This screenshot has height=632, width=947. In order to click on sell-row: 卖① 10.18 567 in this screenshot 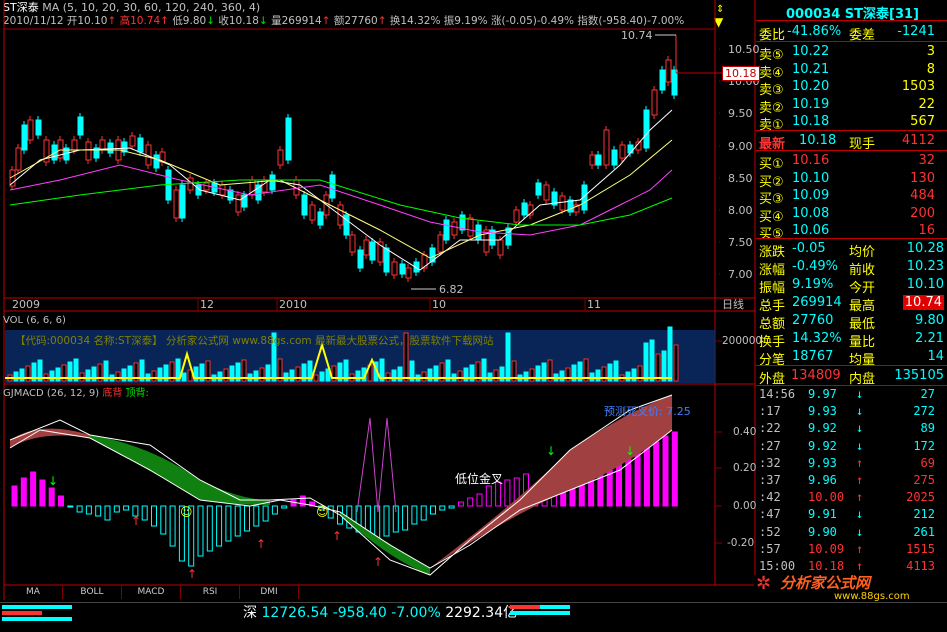, I will do `click(847, 124)`.